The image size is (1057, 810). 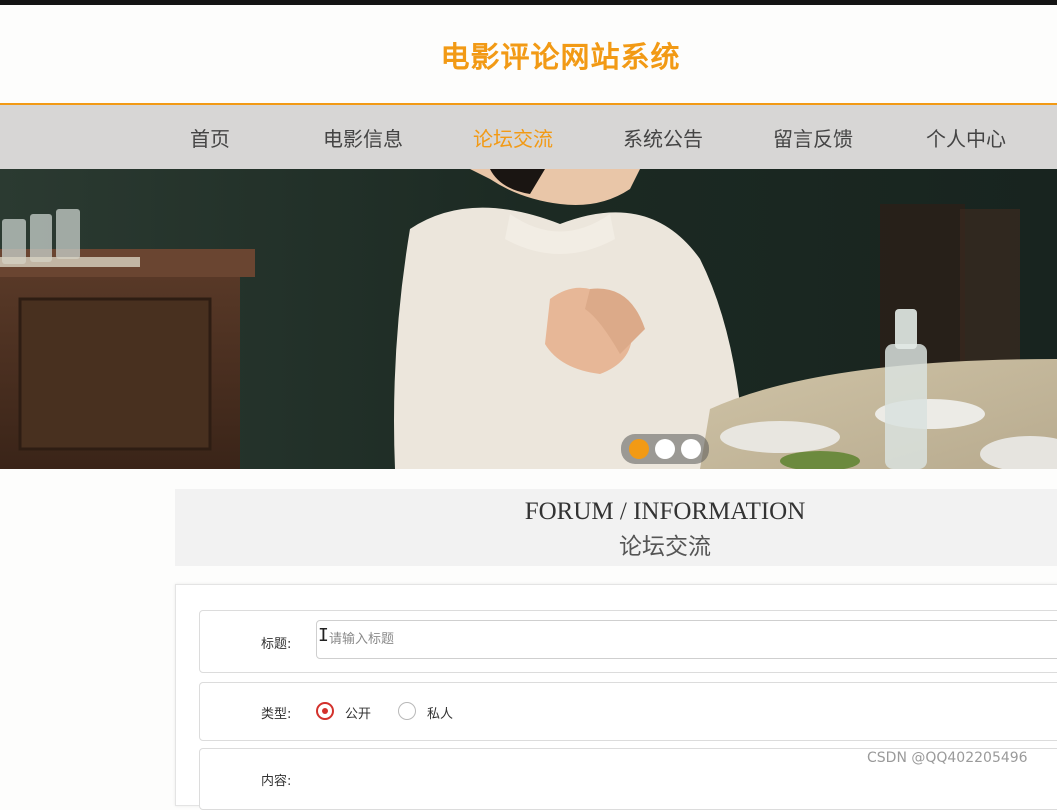 I want to click on nav-item-feedback: 留言反馈, so click(x=813, y=137).